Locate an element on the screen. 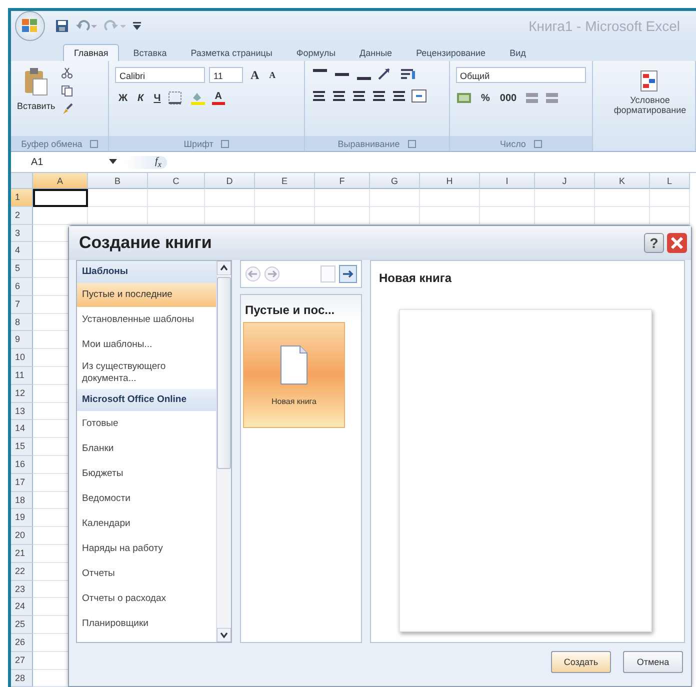  template-category: Установленные шаблоны is located at coordinates (146, 319).